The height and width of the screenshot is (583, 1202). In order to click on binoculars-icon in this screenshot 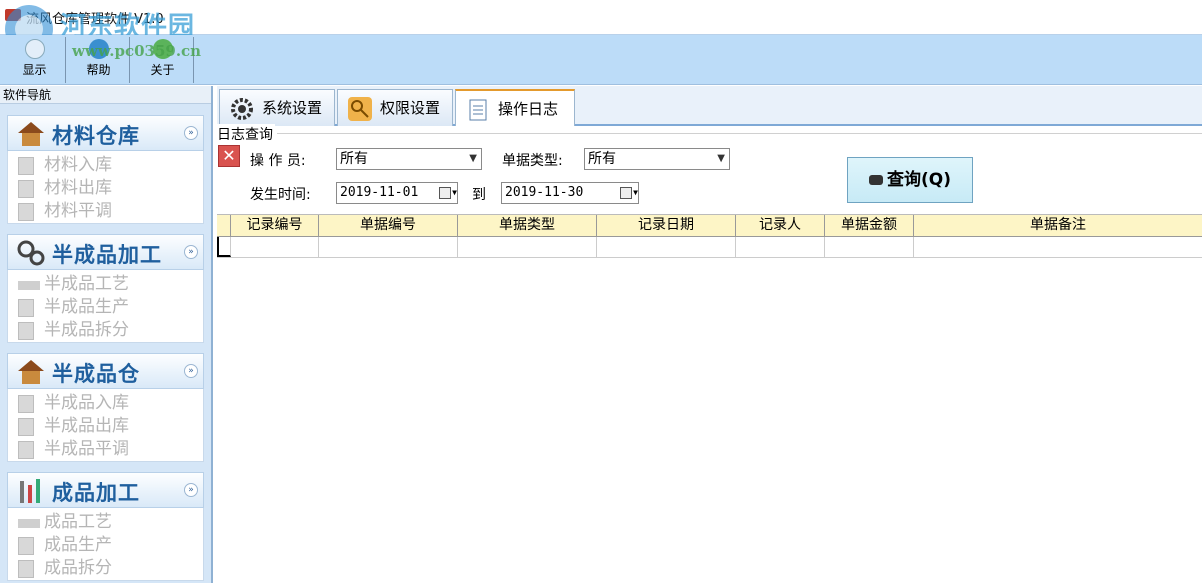, I will do `click(876, 180)`.